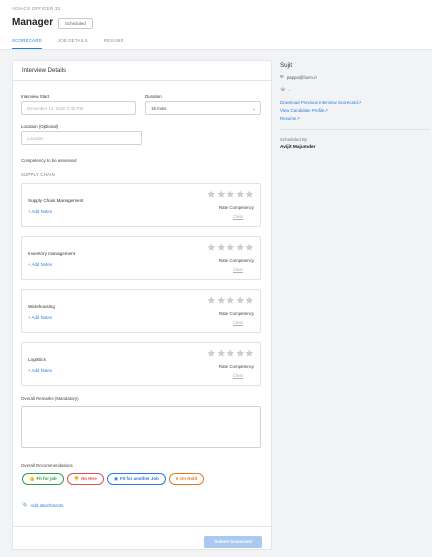 This screenshot has width=432, height=557. What do you see at coordinates (37, 359) in the screenshot?
I see `competency-name: Logistics` at bounding box center [37, 359].